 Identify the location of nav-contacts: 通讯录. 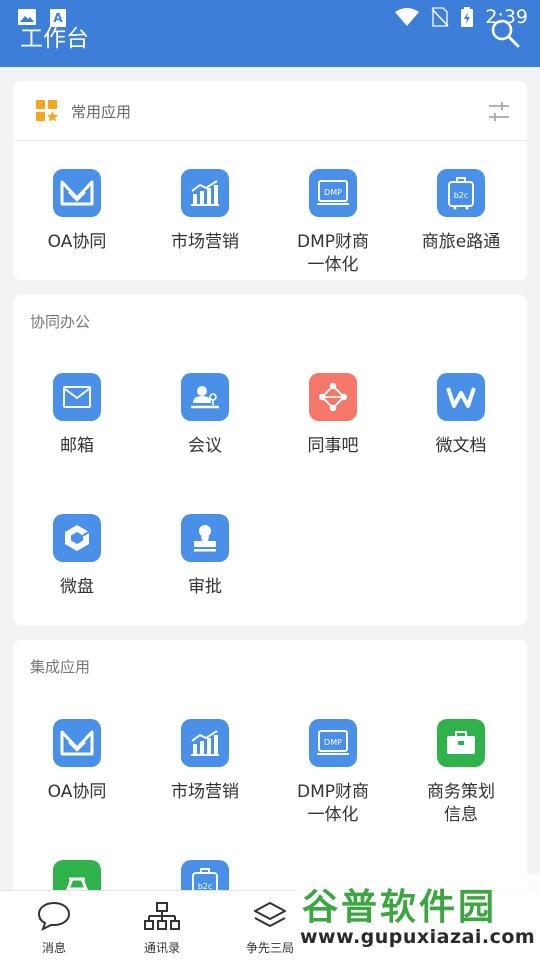
(162, 928).